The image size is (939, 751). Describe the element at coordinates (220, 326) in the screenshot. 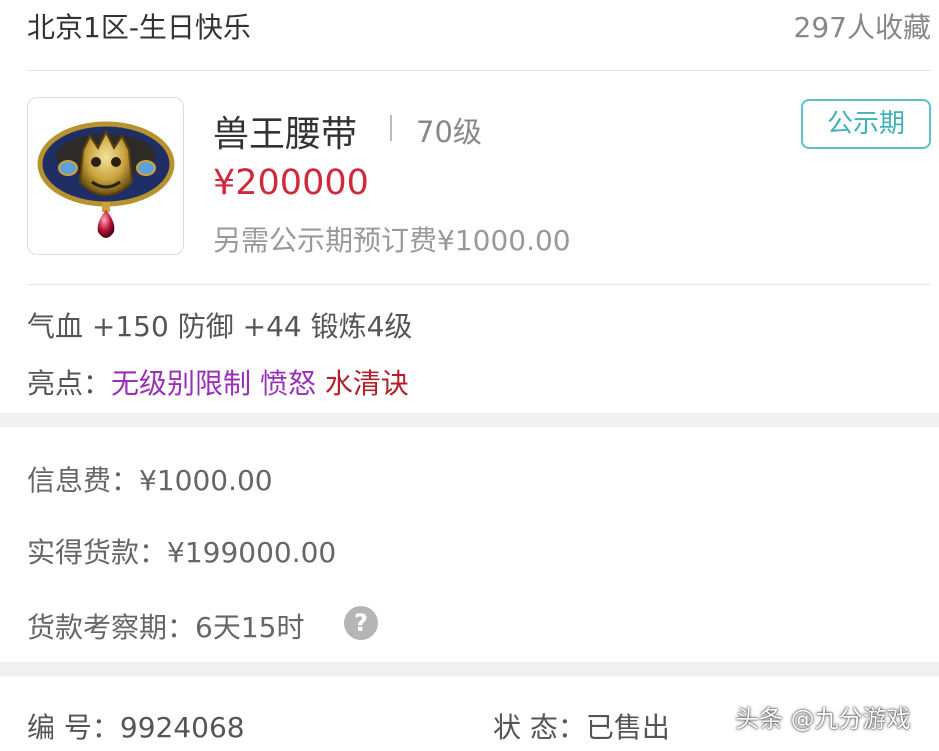

I see `item-stats: 气血 +150 防御 +44 锻炼4级` at that location.